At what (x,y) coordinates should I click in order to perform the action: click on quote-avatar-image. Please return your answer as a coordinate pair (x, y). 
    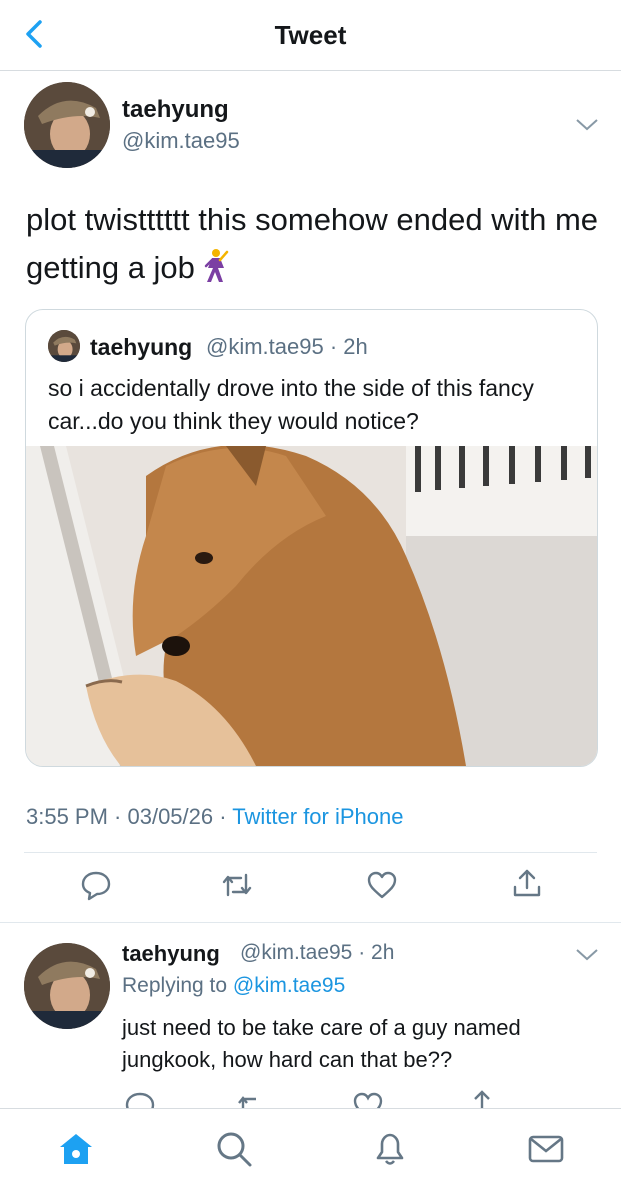
    Looking at the image, I should click on (64, 346).